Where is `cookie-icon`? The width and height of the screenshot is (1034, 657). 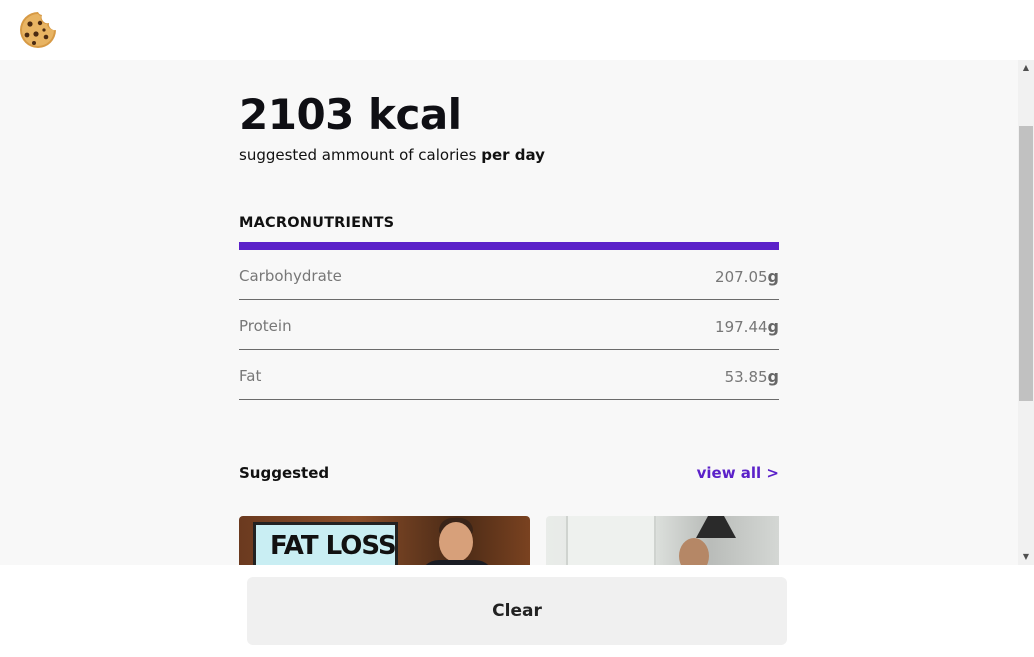 cookie-icon is located at coordinates (38, 30).